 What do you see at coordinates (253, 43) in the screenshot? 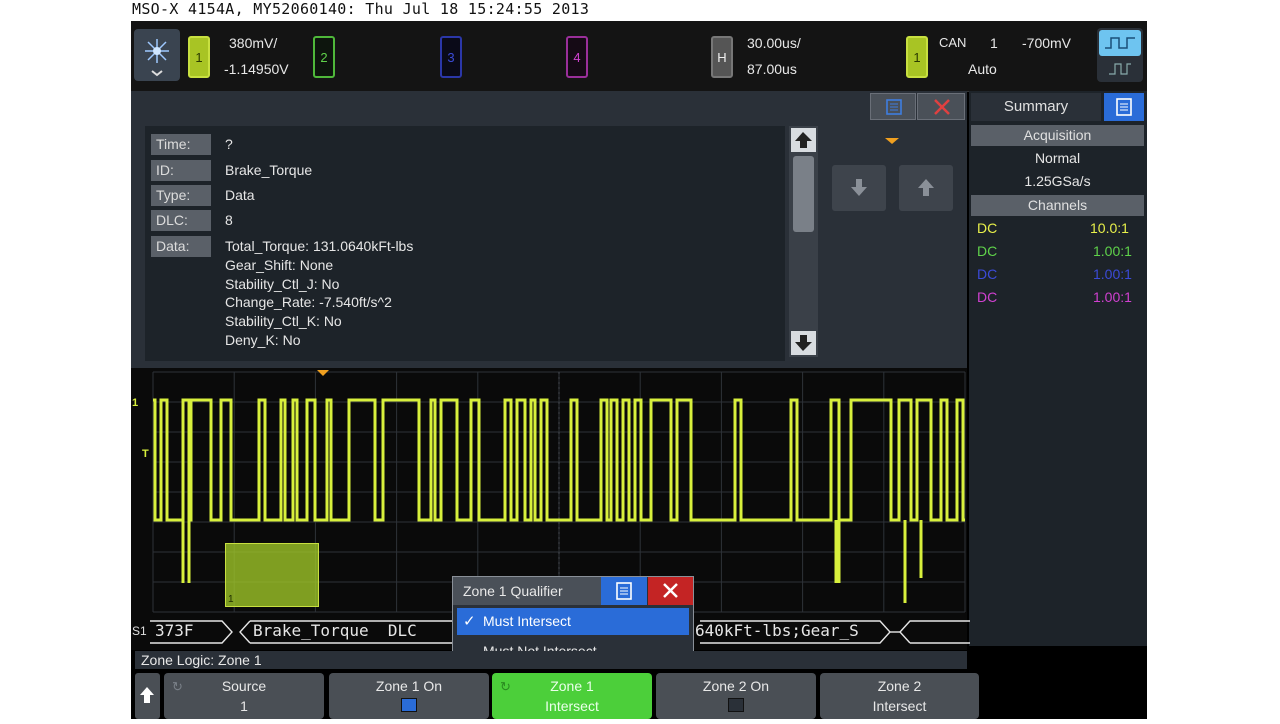
I see `ch1-scale: 380mV/` at bounding box center [253, 43].